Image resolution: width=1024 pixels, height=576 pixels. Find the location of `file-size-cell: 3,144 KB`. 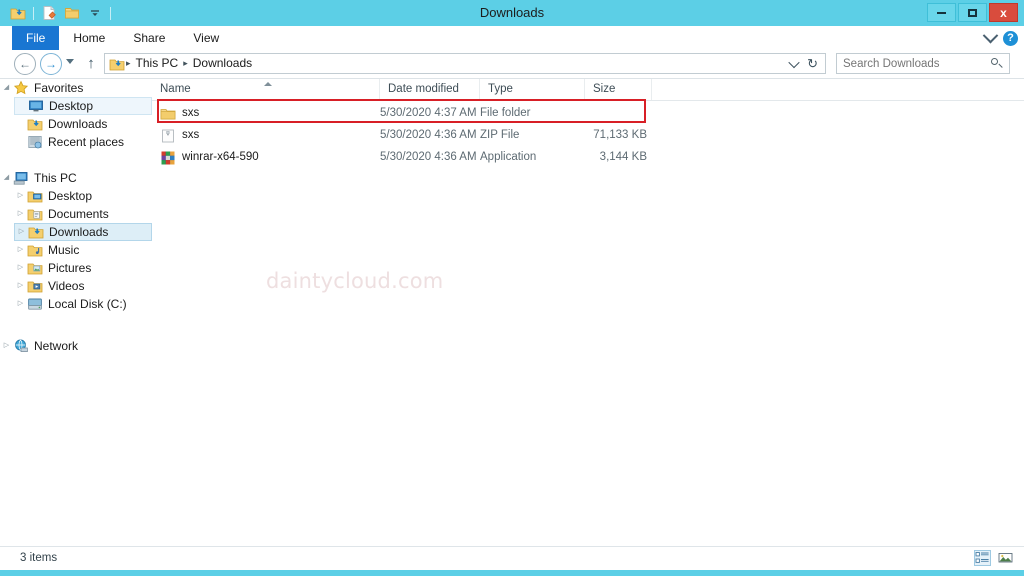

file-size-cell: 3,144 KB is located at coordinates (623, 157).